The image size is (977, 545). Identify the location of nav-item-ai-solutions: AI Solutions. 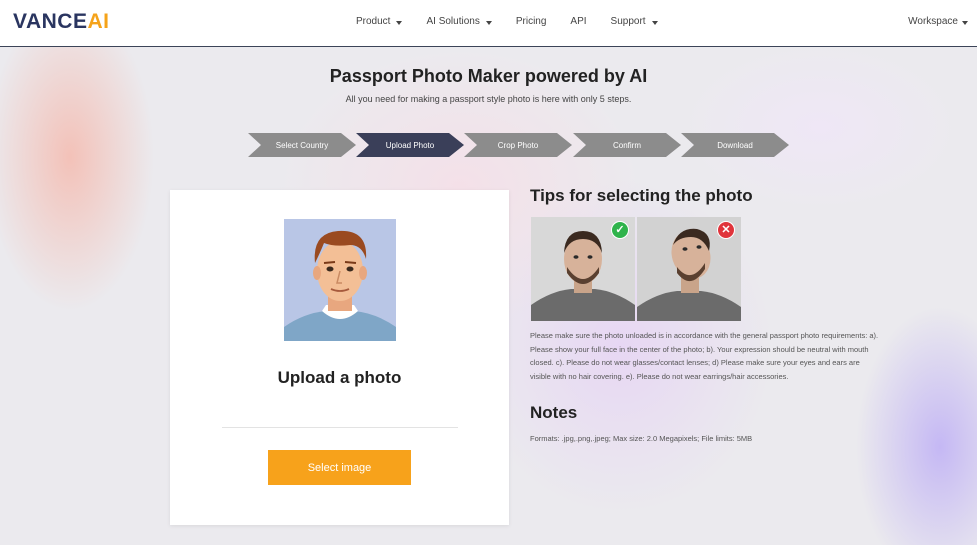
(459, 21).